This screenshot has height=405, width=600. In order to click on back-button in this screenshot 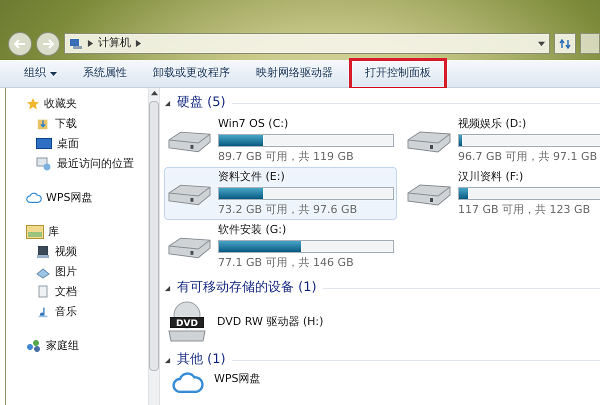, I will do `click(20, 44)`.